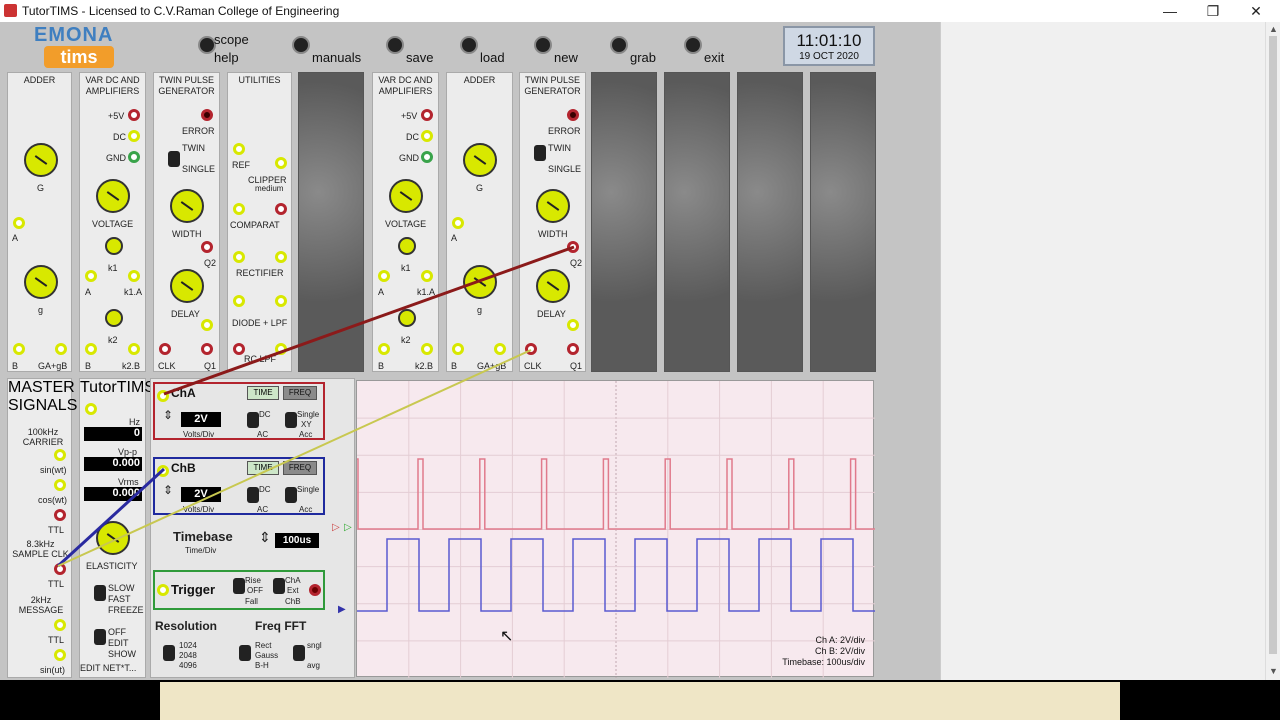  Describe the element at coordinates (291, 495) in the screenshot. I see `chB-mode-switch` at that location.